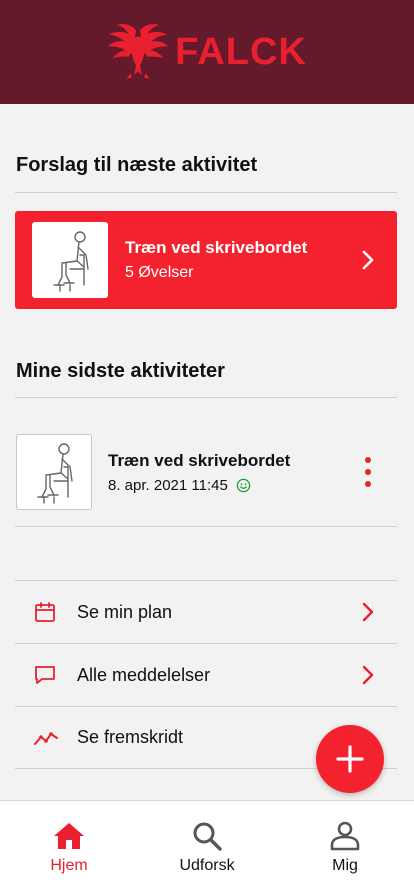 The height and width of the screenshot is (896, 414). Describe the element at coordinates (49, 738) in the screenshot. I see `trend-icon` at that location.